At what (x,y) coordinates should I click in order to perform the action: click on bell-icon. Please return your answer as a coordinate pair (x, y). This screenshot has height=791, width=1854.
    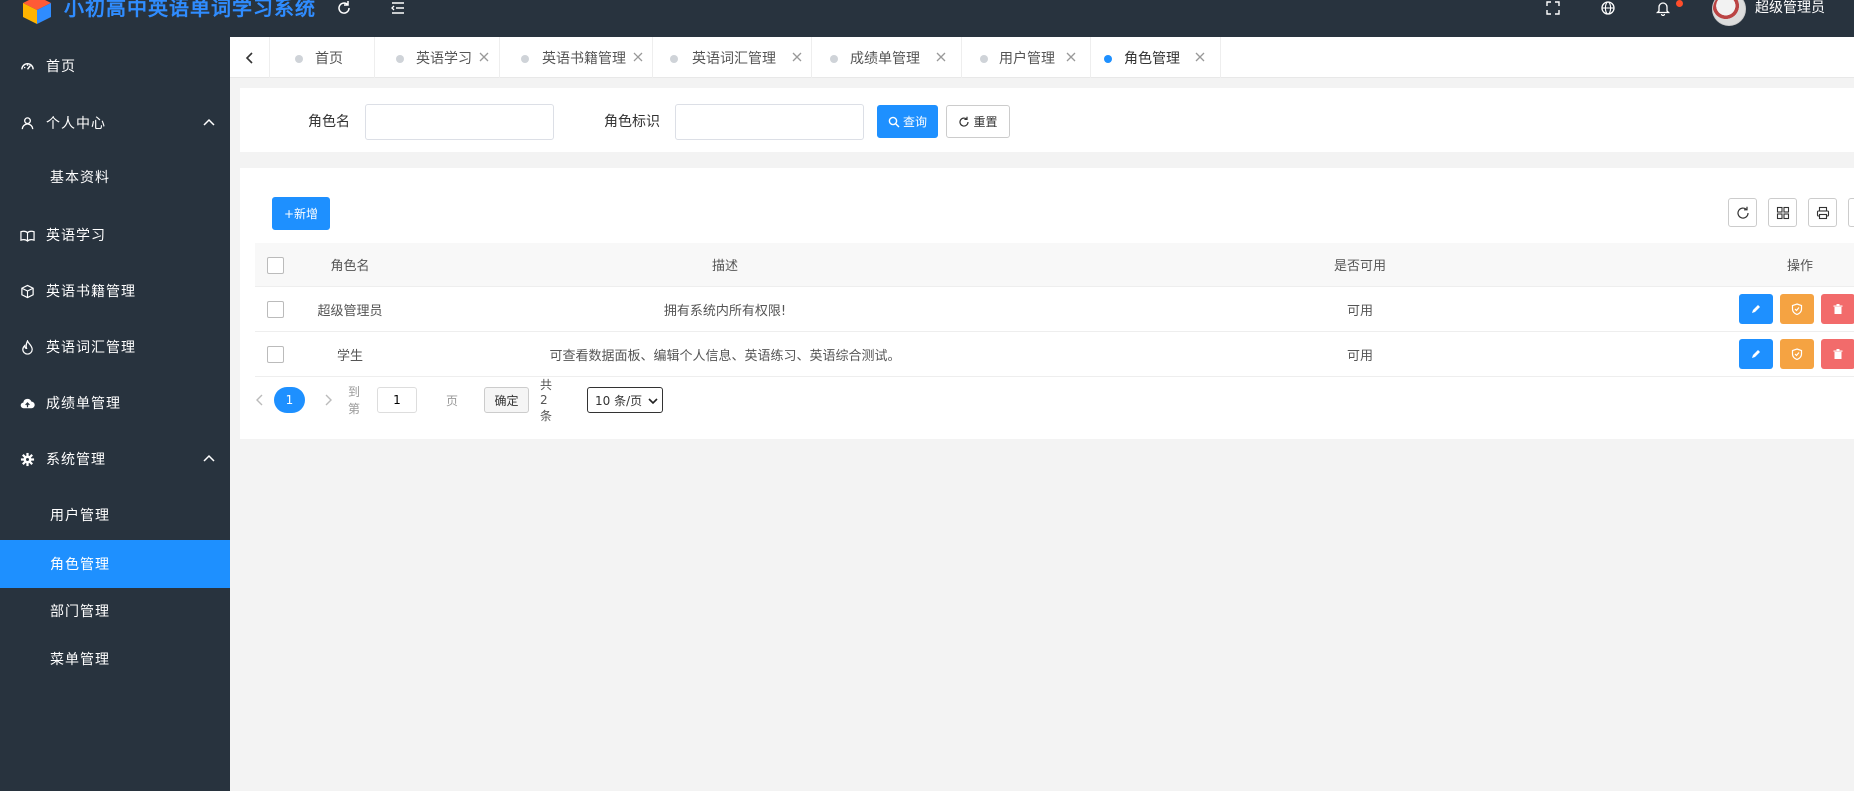
    Looking at the image, I should click on (1663, 8).